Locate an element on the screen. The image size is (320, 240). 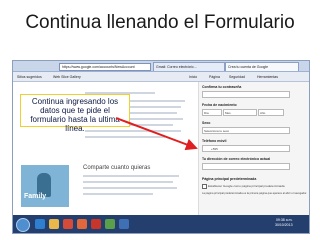
command-page: Página is located at coordinates (214, 77).